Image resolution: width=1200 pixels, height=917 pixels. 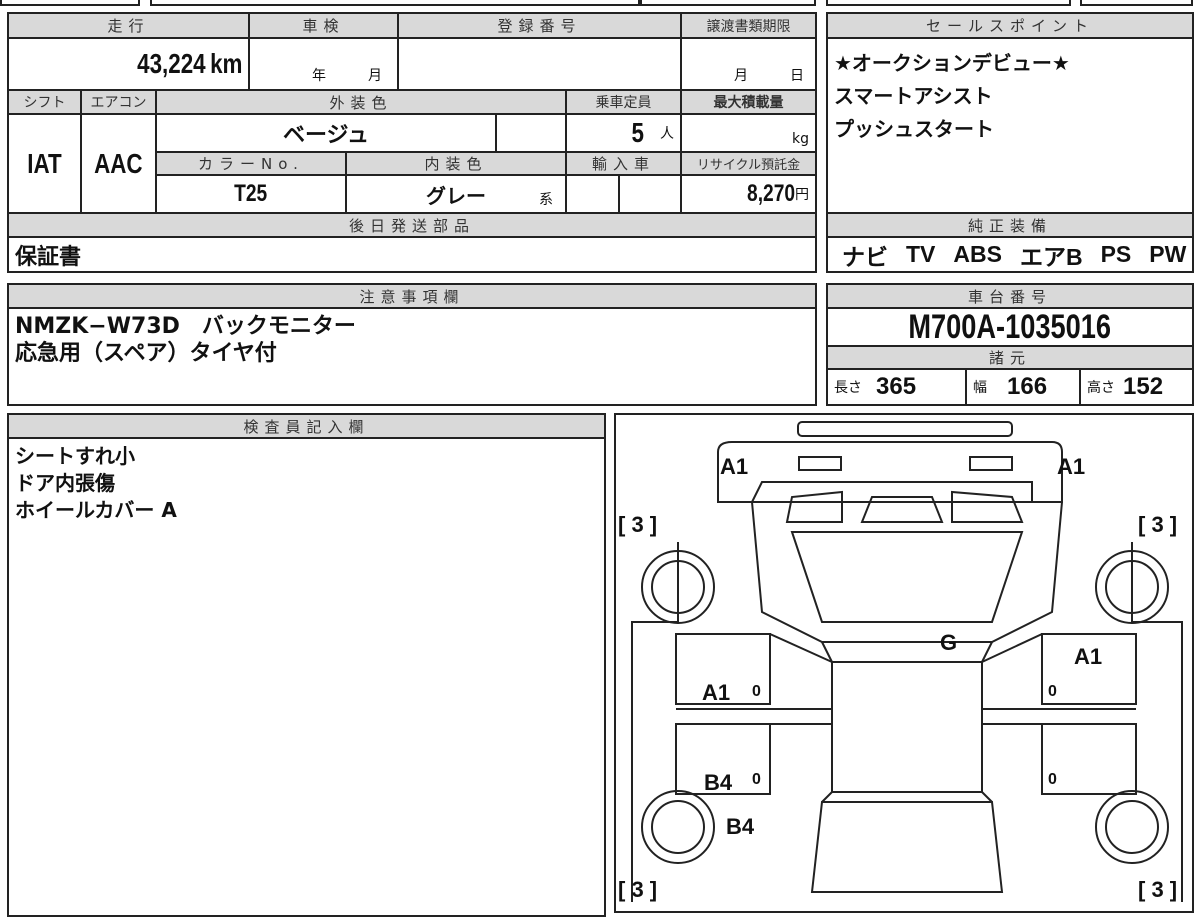 I want to click on recycle-number: 8,270, so click(x=770, y=193).